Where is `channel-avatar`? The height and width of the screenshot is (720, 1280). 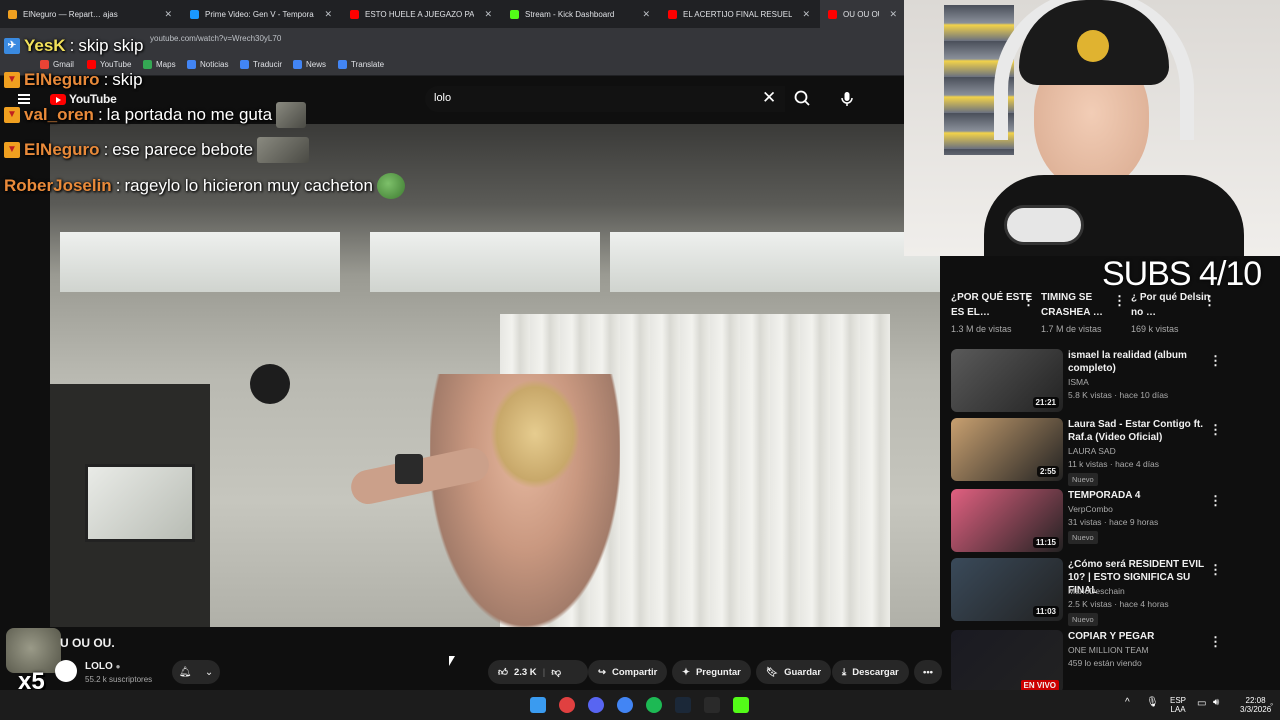
channel-avatar is located at coordinates (66, 671).